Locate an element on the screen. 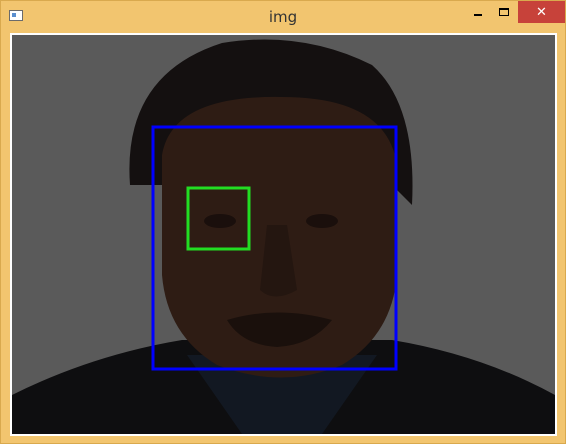  maximize-button is located at coordinates (504, 12).